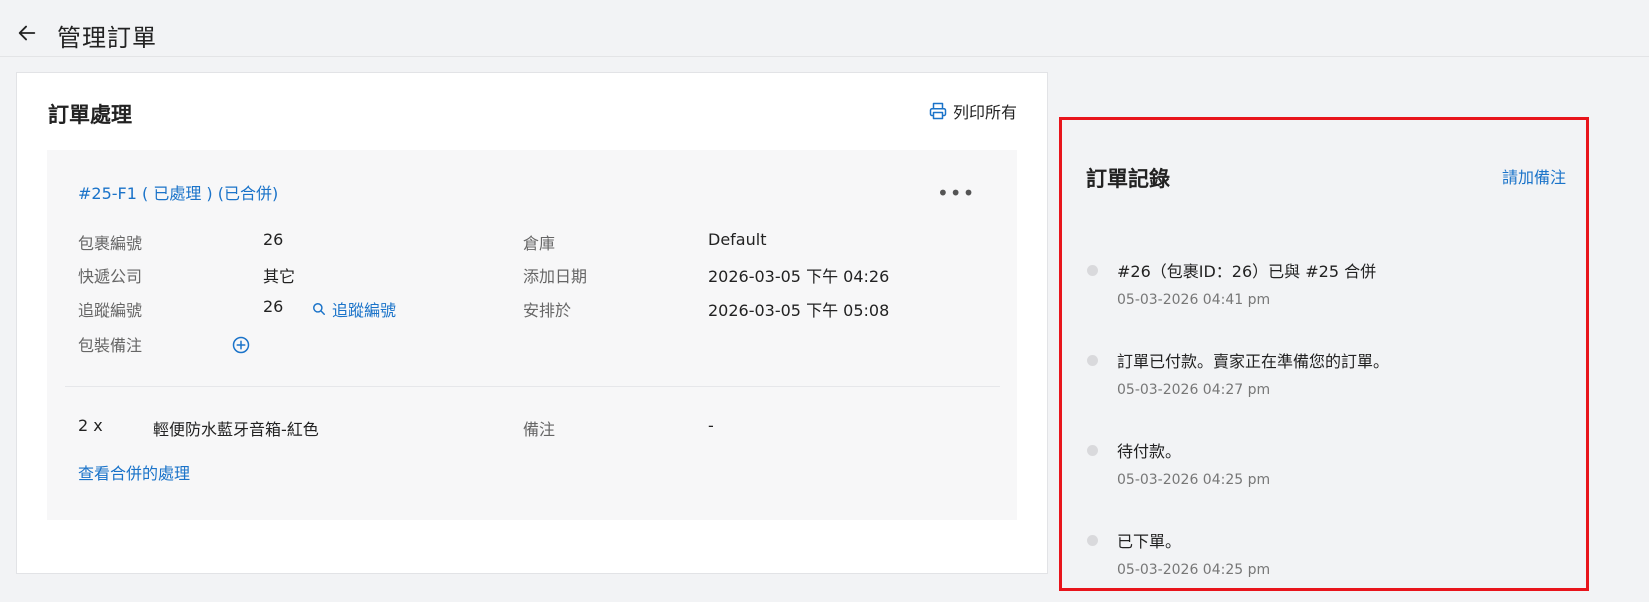 This screenshot has height=602, width=1649. Describe the element at coordinates (1253, 361) in the screenshot. I see `history-entry-text: 訂單已付款。賣家正在準備您的訂單。` at that location.